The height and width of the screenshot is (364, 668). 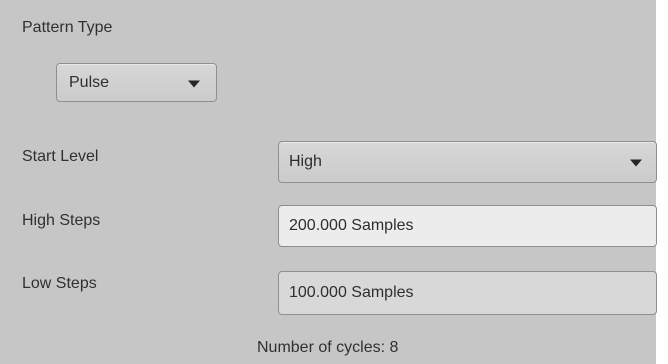 I want to click on cycles-count-text: Number of cycles: 8, so click(x=328, y=347).